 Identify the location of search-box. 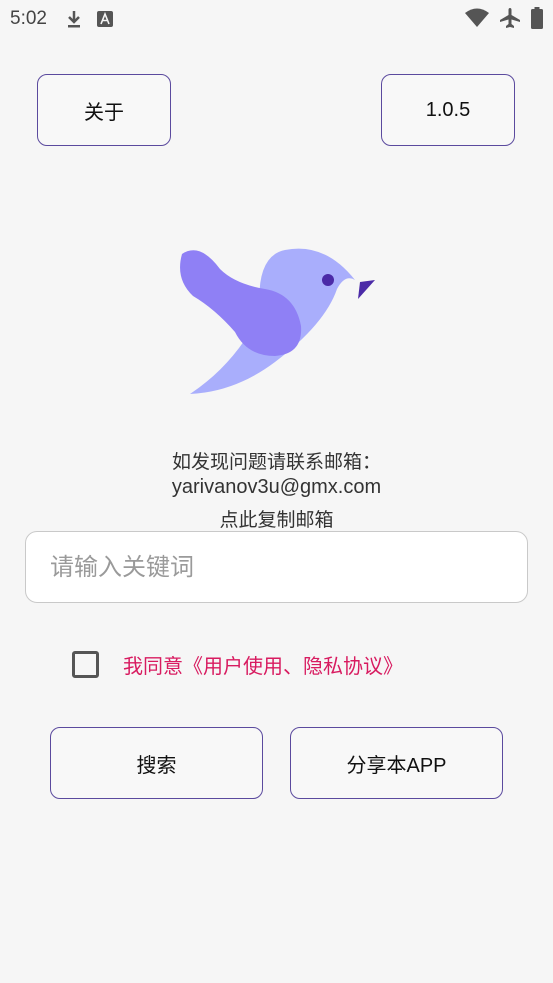
(276, 567).